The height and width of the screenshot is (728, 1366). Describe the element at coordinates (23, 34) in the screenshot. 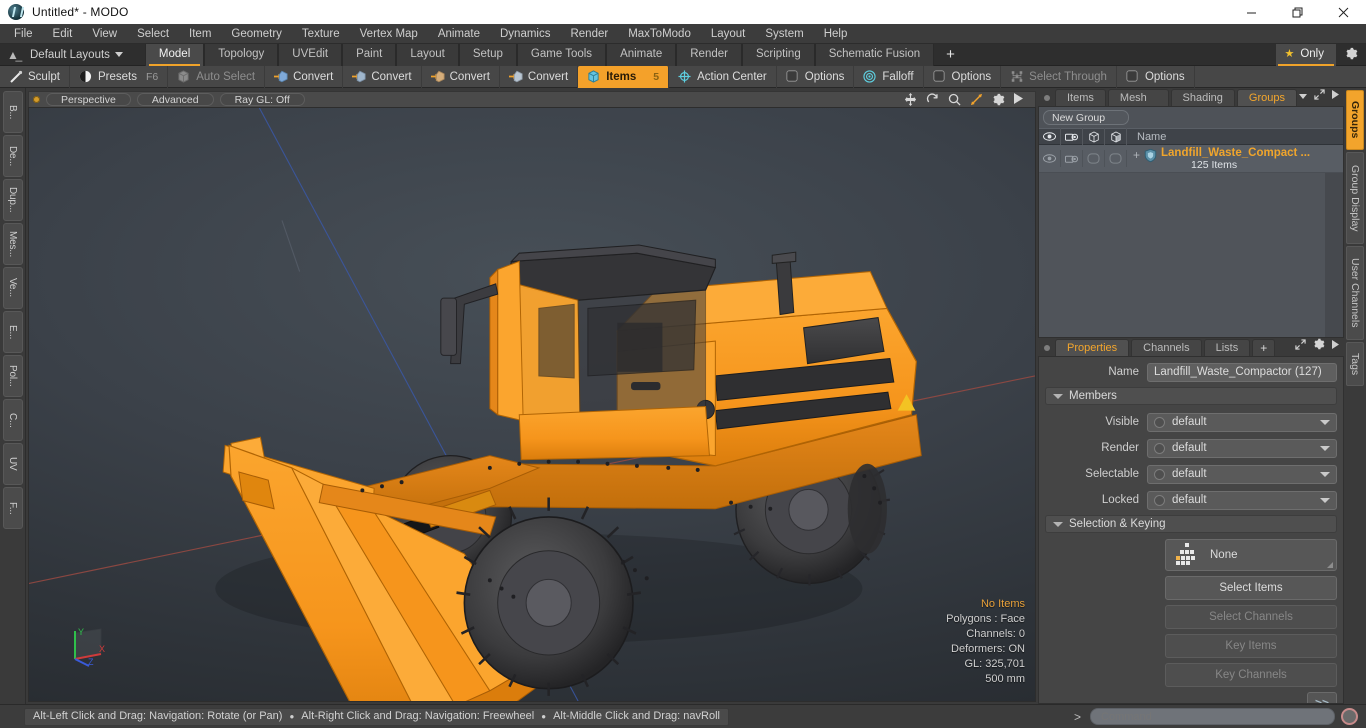

I see `menu-item-file: File` at that location.